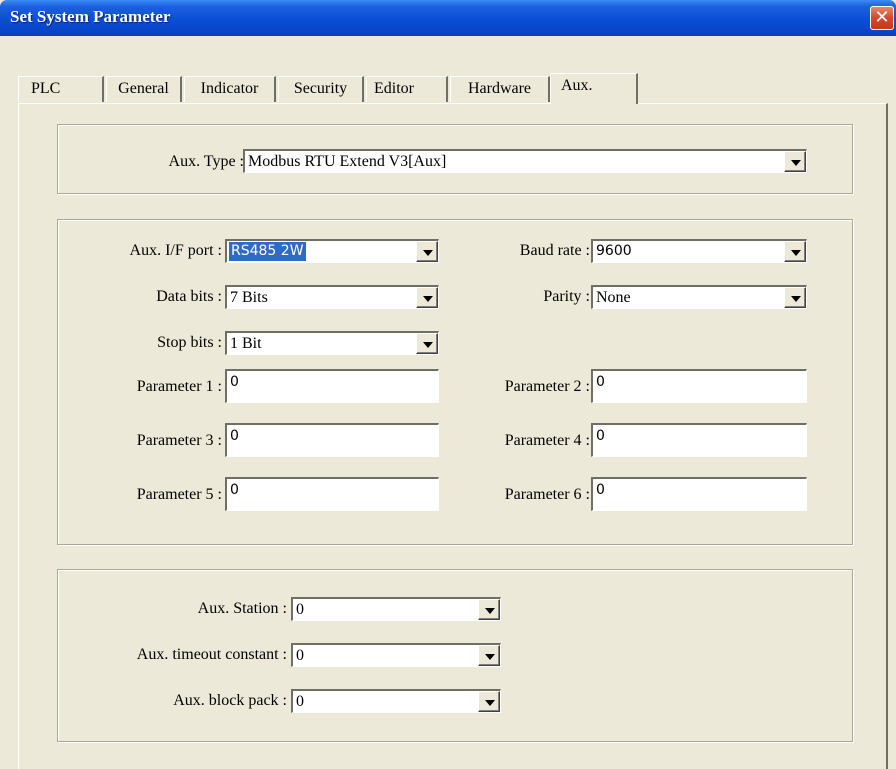 The image size is (896, 769). I want to click on parity-select: None, so click(699, 297).